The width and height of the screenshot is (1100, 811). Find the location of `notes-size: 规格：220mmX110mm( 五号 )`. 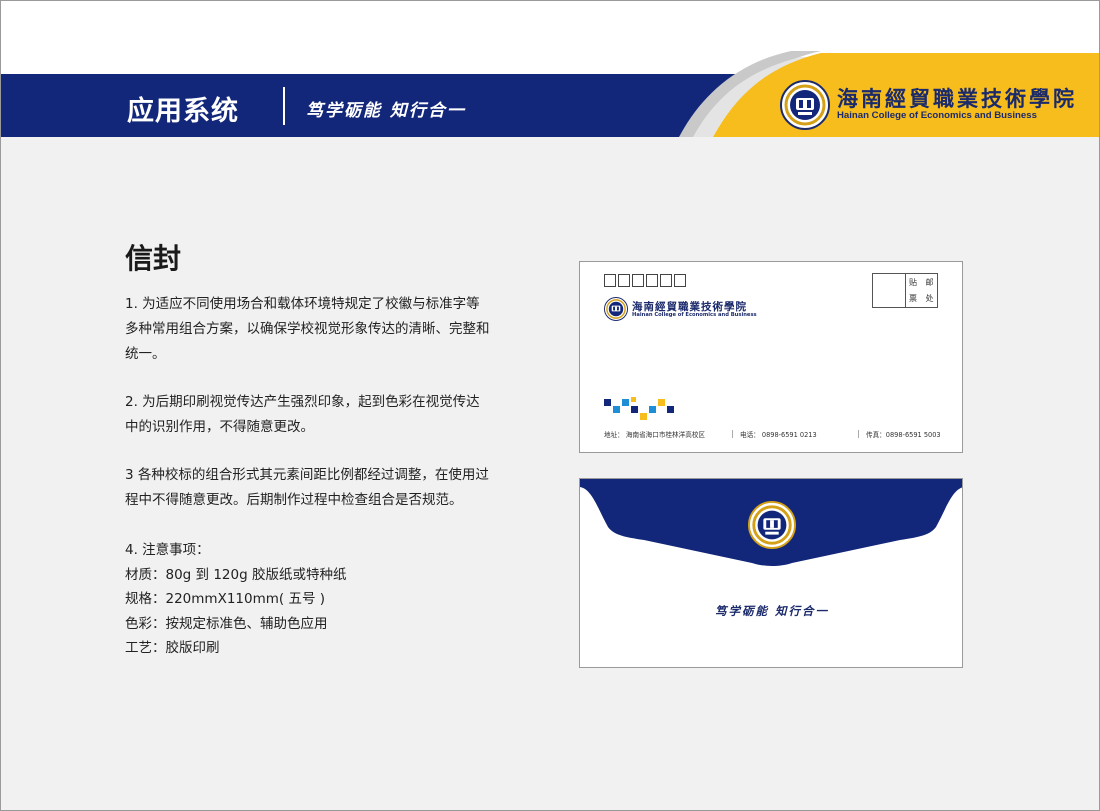

notes-size: 规格：220mmX110mm( 五号 ) is located at coordinates (225, 599).